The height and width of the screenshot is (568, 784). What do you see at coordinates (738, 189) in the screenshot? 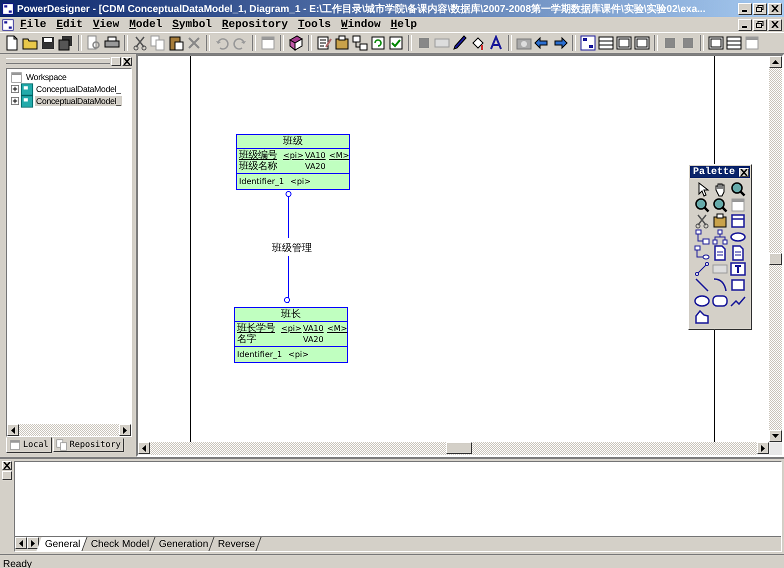
I see `zoom-in-icon` at bounding box center [738, 189].